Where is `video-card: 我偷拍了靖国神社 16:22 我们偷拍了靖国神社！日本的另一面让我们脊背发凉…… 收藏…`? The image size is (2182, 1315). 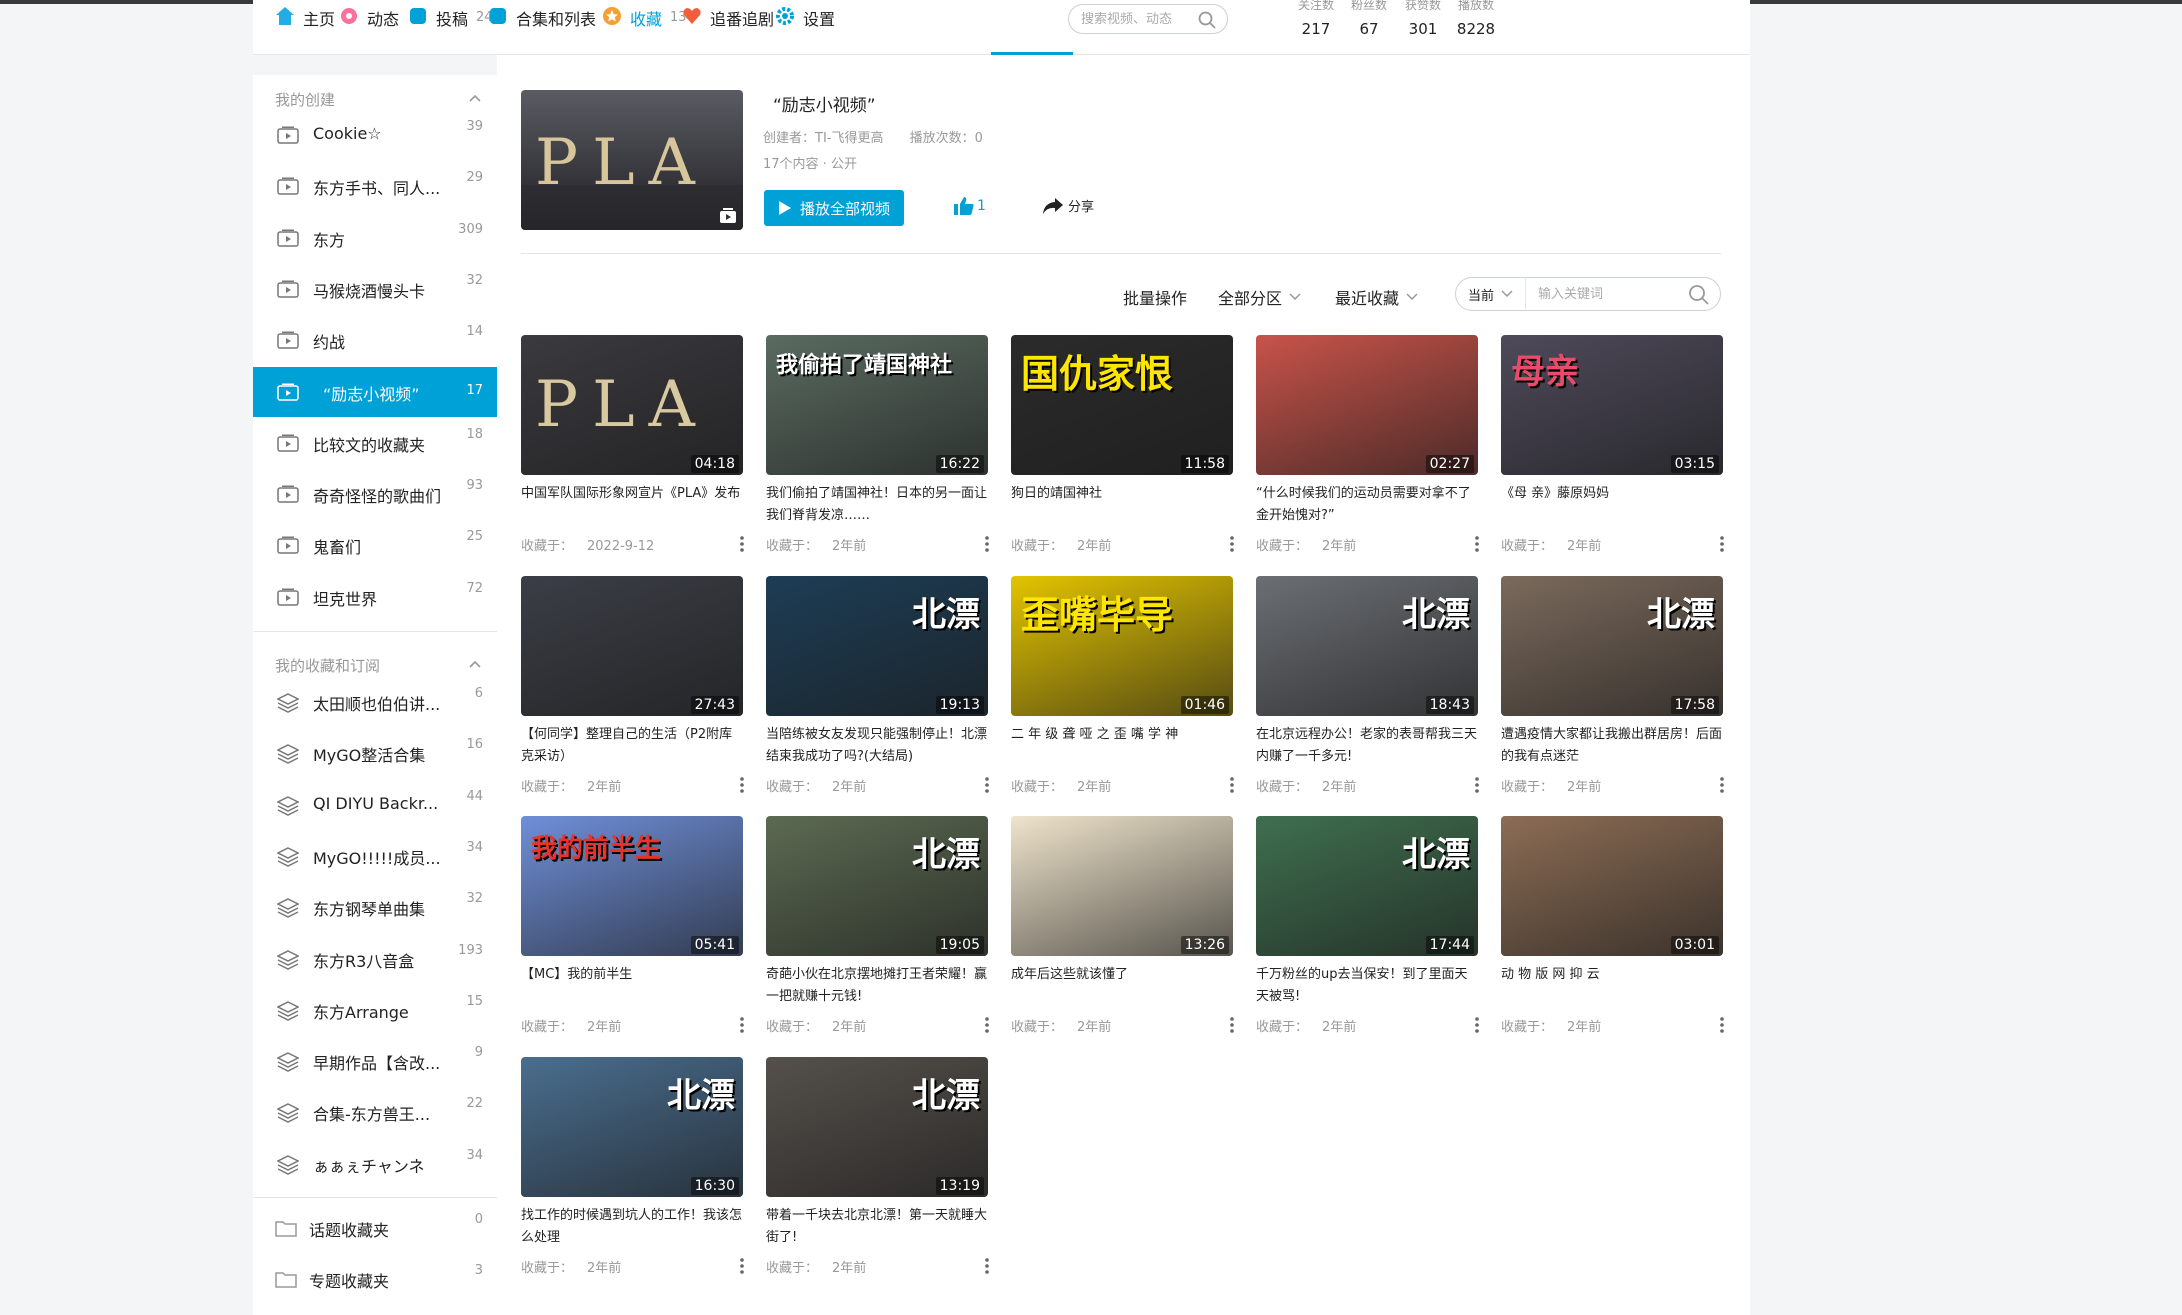
video-card: 我偷拍了靖国神社 16:22 我们偷拍了靖国神社！日本的另一面让我们脊背发凉…… 收藏… is located at coordinates (878, 450).